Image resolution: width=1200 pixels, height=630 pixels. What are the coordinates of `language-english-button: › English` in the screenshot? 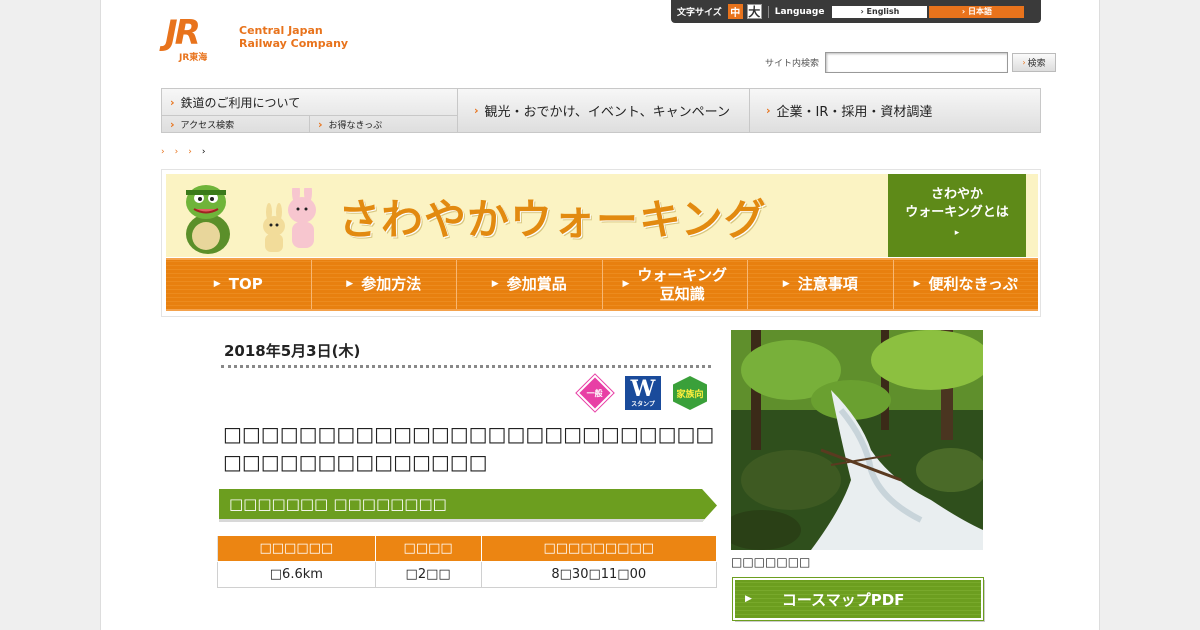 It's located at (880, 11).